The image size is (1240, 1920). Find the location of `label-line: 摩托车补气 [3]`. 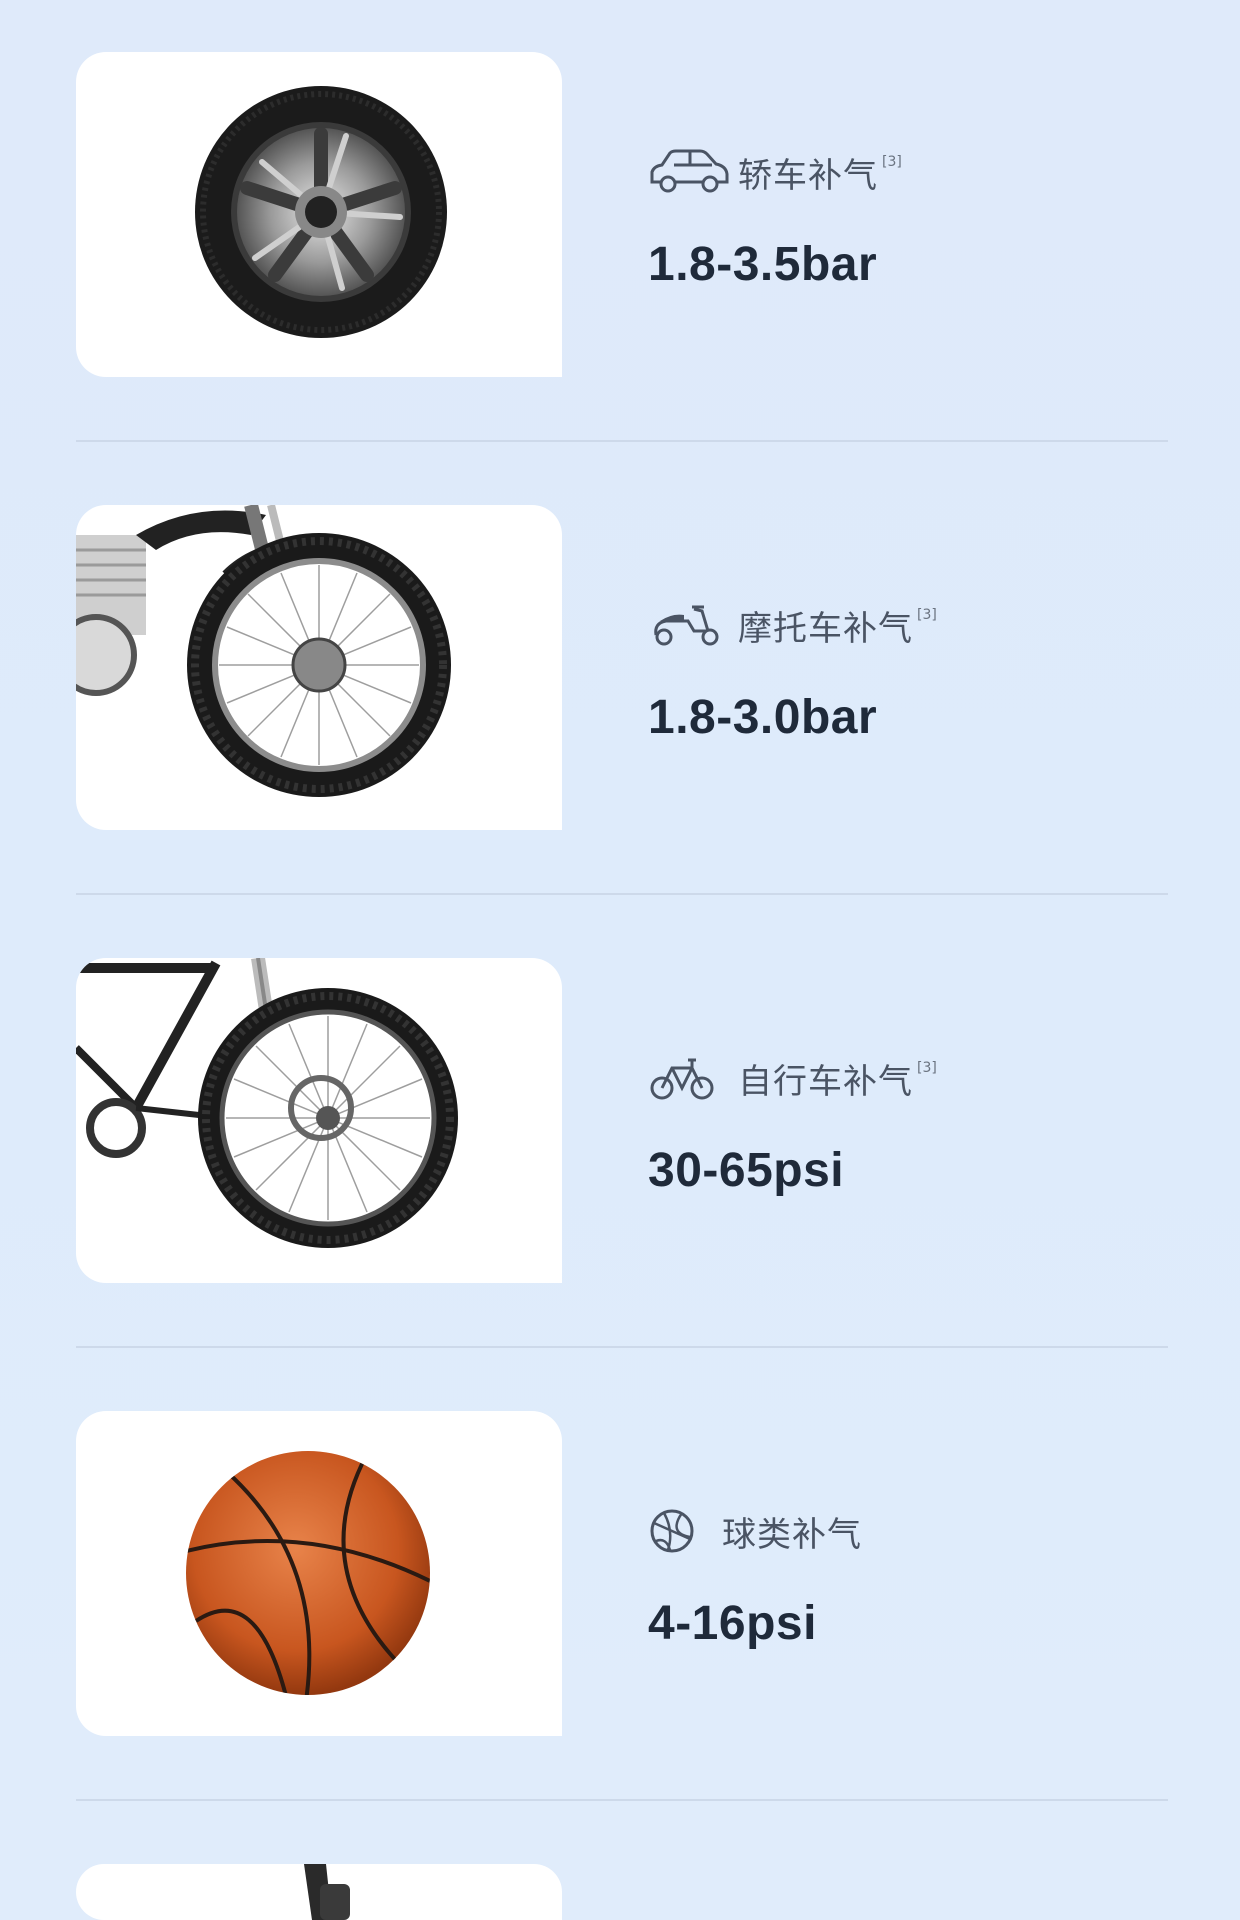

label-line: 摩托车补气 [3] is located at coordinates (792, 625).